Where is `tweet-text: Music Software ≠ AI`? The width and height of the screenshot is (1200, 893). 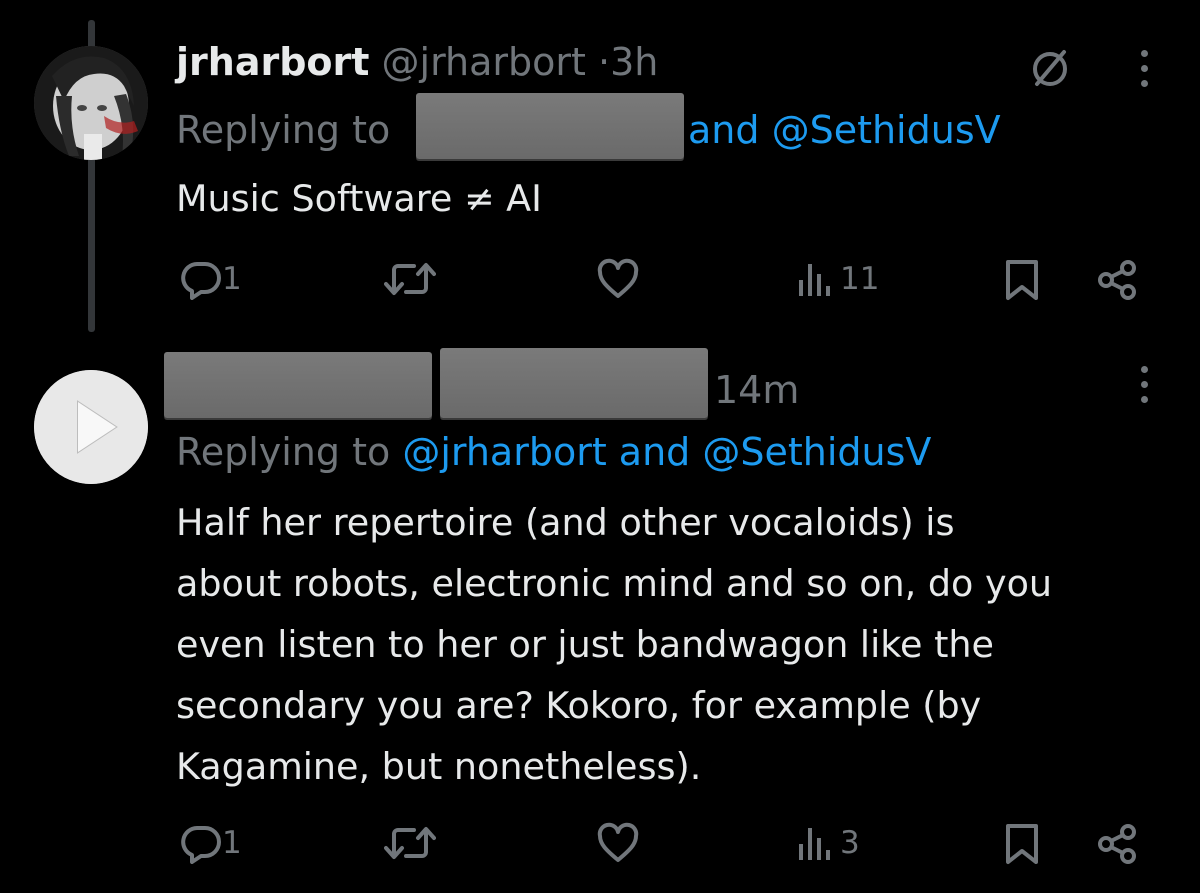 tweet-text: Music Software ≠ AI is located at coordinates (359, 198).